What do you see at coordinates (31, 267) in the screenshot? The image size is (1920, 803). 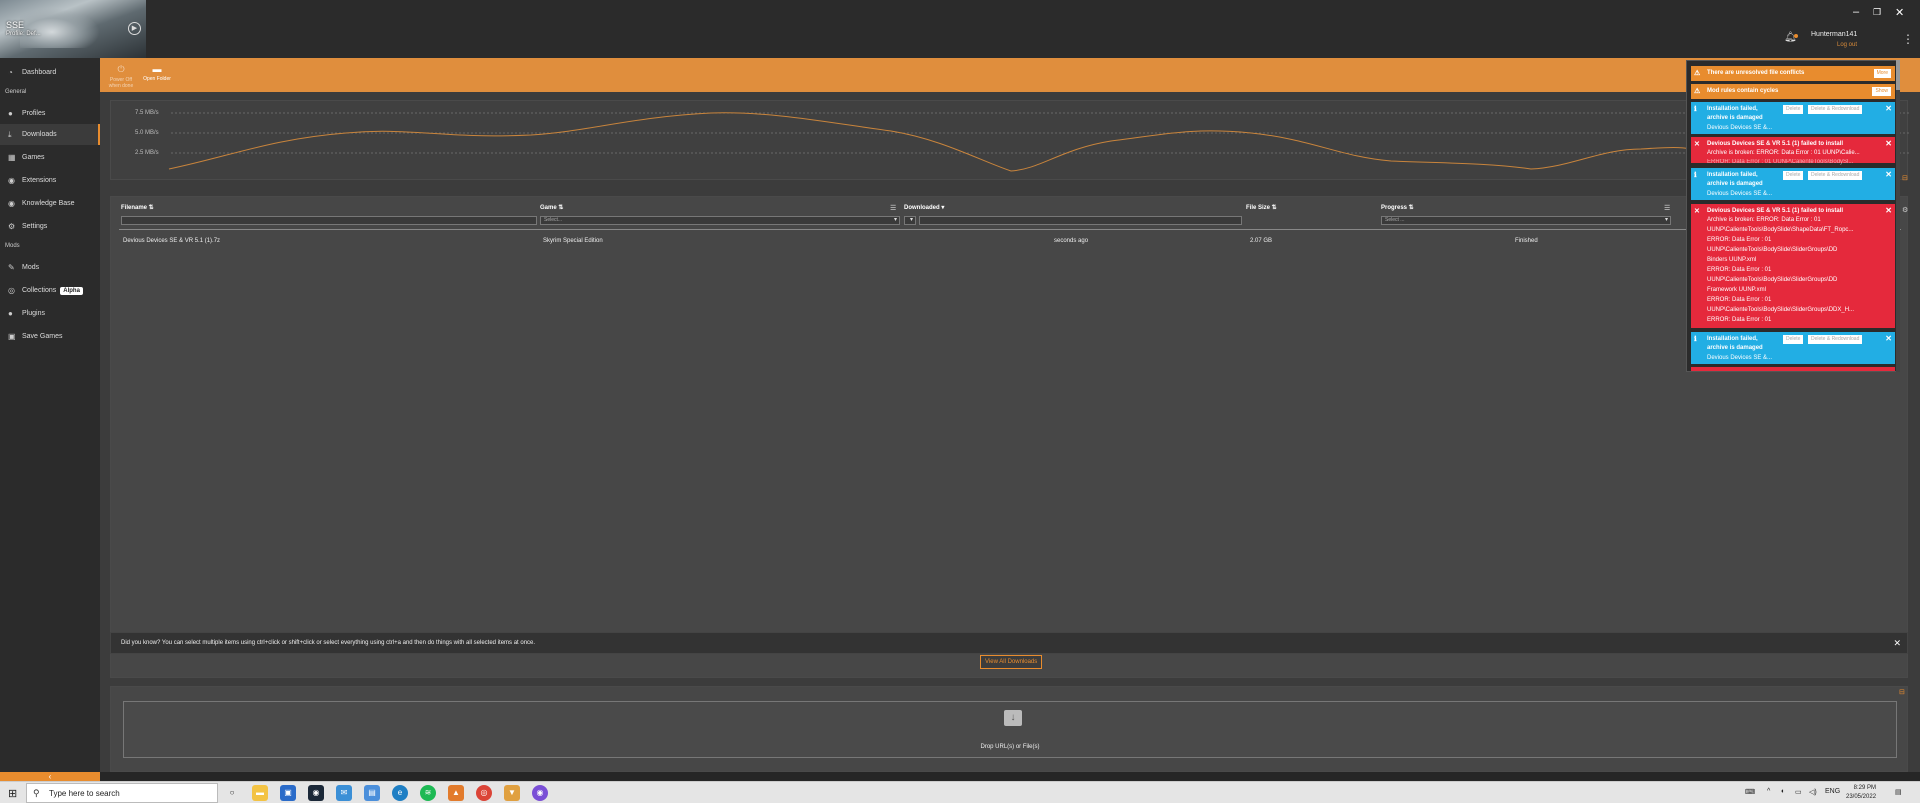 I see `sidebar-item-label: Mods` at bounding box center [31, 267].